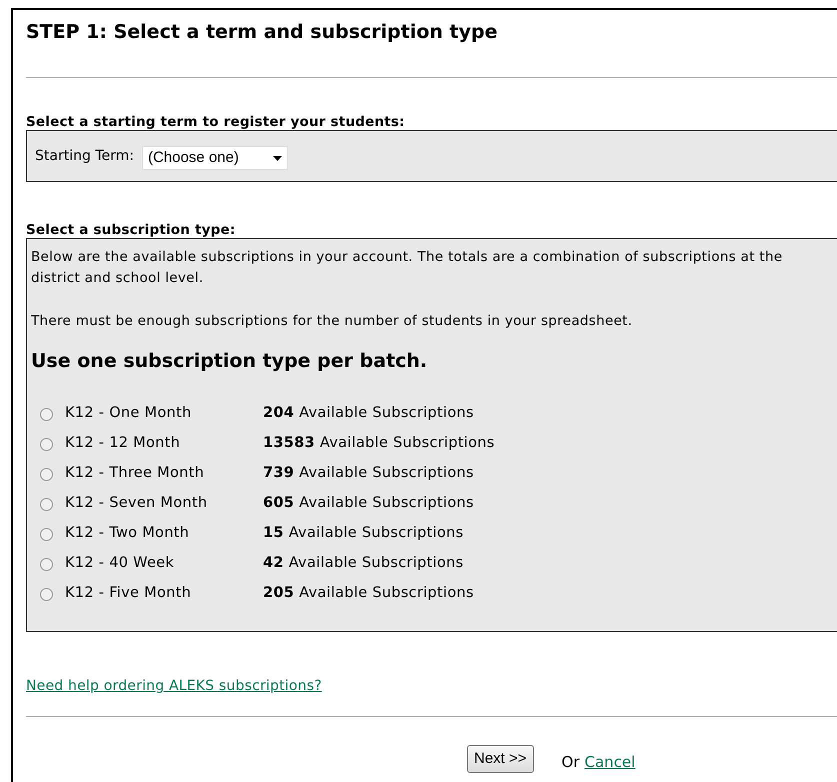 The width and height of the screenshot is (837, 782). What do you see at coordinates (363, 534) in the screenshot?
I see `availability-text: 15 Available Subscriptions` at bounding box center [363, 534].